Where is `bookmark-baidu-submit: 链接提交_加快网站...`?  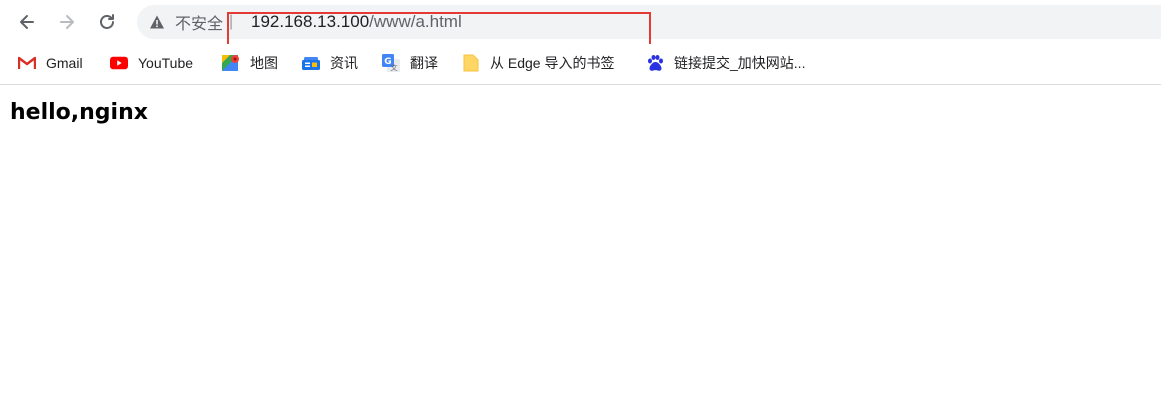 bookmark-baidu-submit: 链接提交_加快网站... is located at coordinates (725, 63).